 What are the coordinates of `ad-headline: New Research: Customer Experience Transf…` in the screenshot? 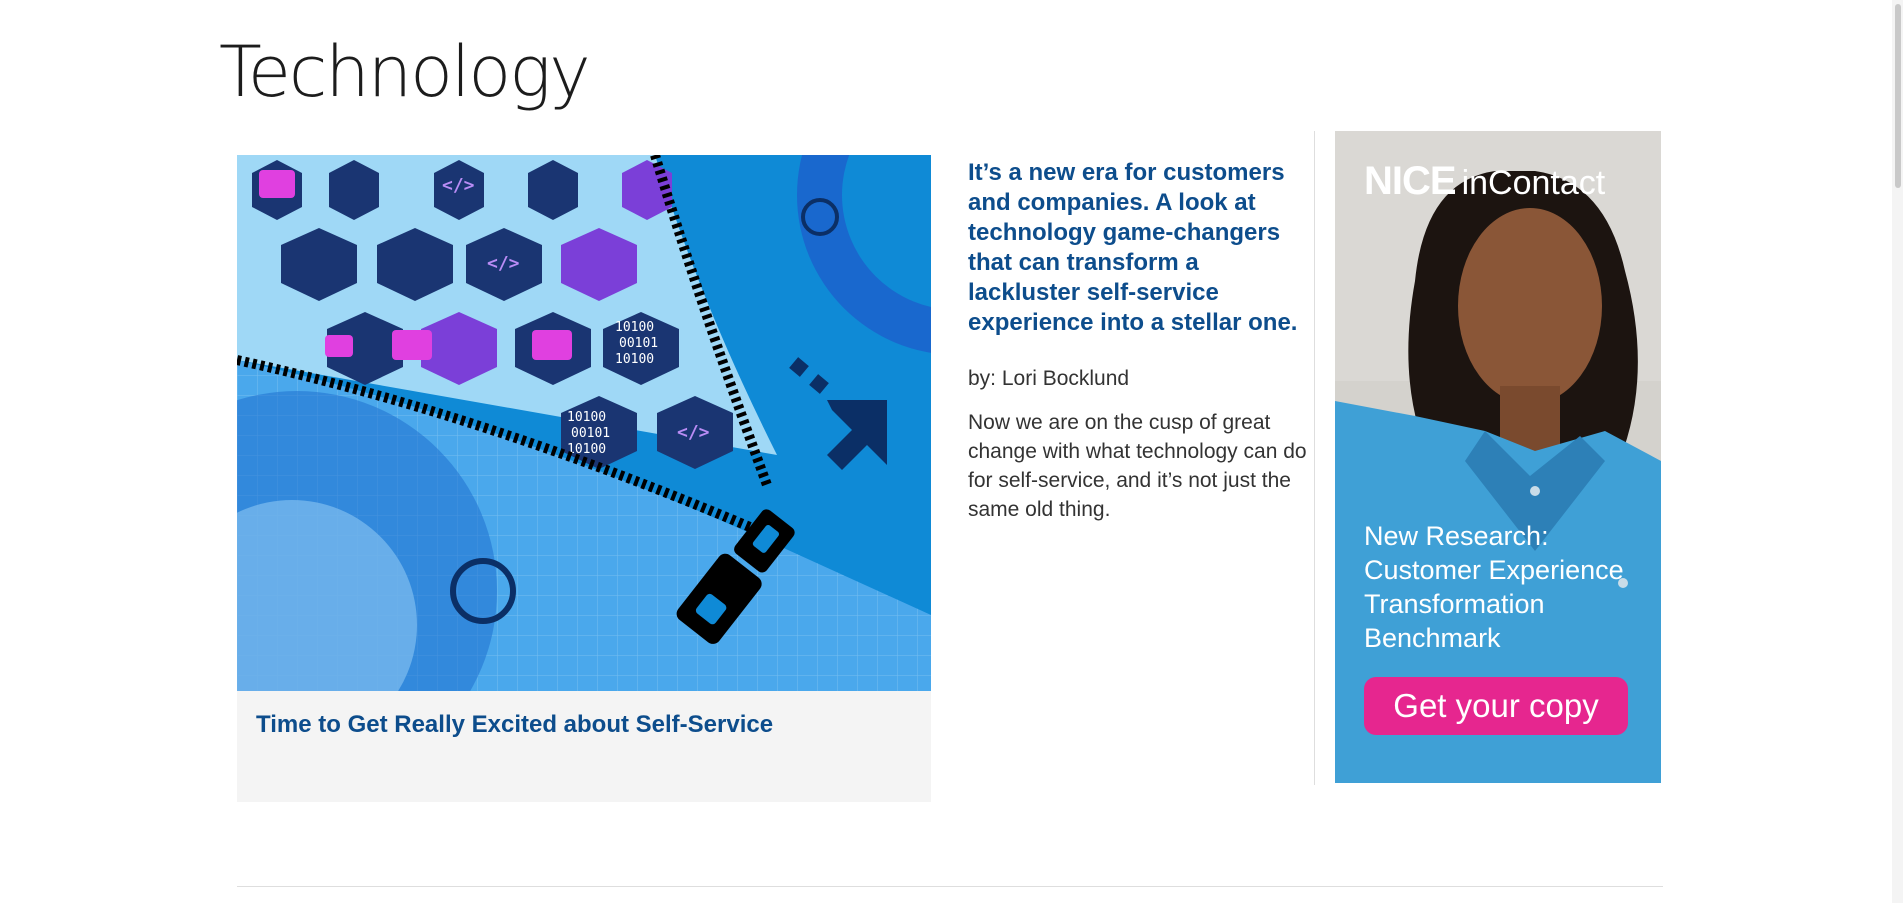 It's located at (1494, 587).